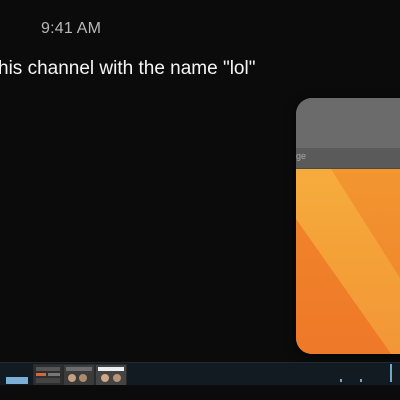  I want to click on bottom-strip, so click(200, 392).